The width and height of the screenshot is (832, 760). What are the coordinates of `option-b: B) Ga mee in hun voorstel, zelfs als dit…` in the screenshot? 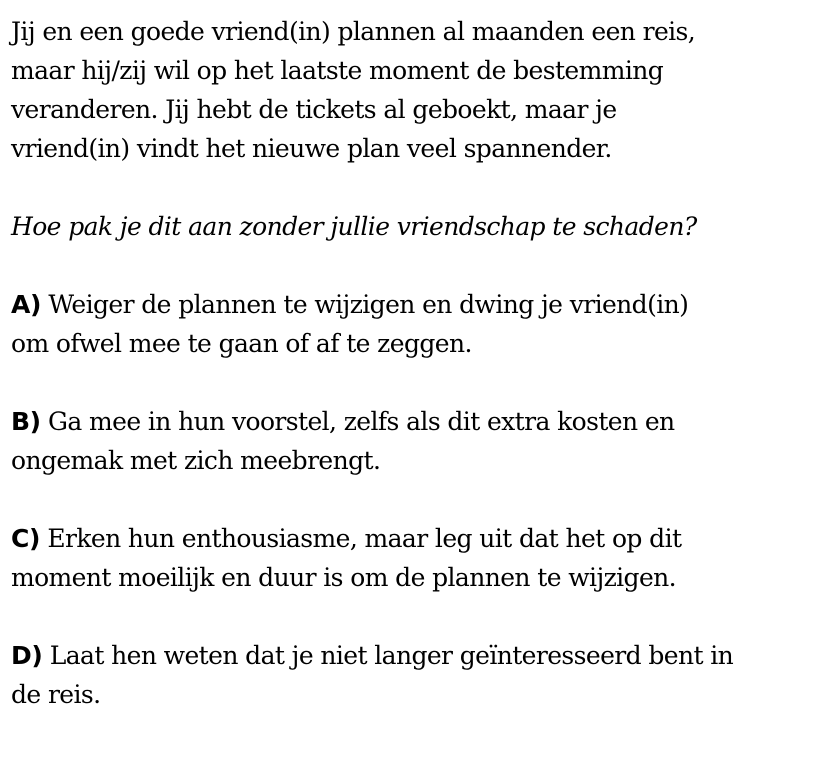 It's located at (418, 441).